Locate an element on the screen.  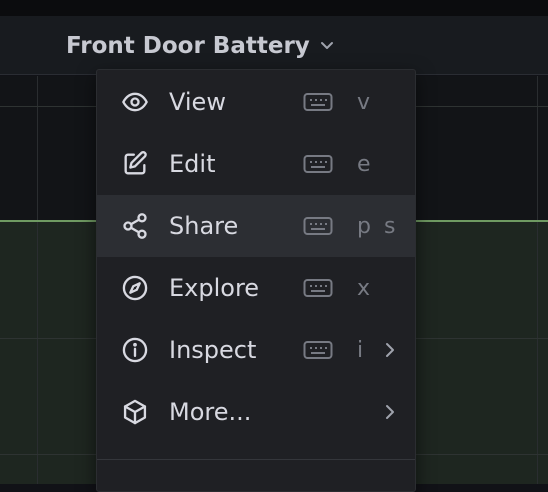
menu-item-edit: Edit e is located at coordinates (256, 164).